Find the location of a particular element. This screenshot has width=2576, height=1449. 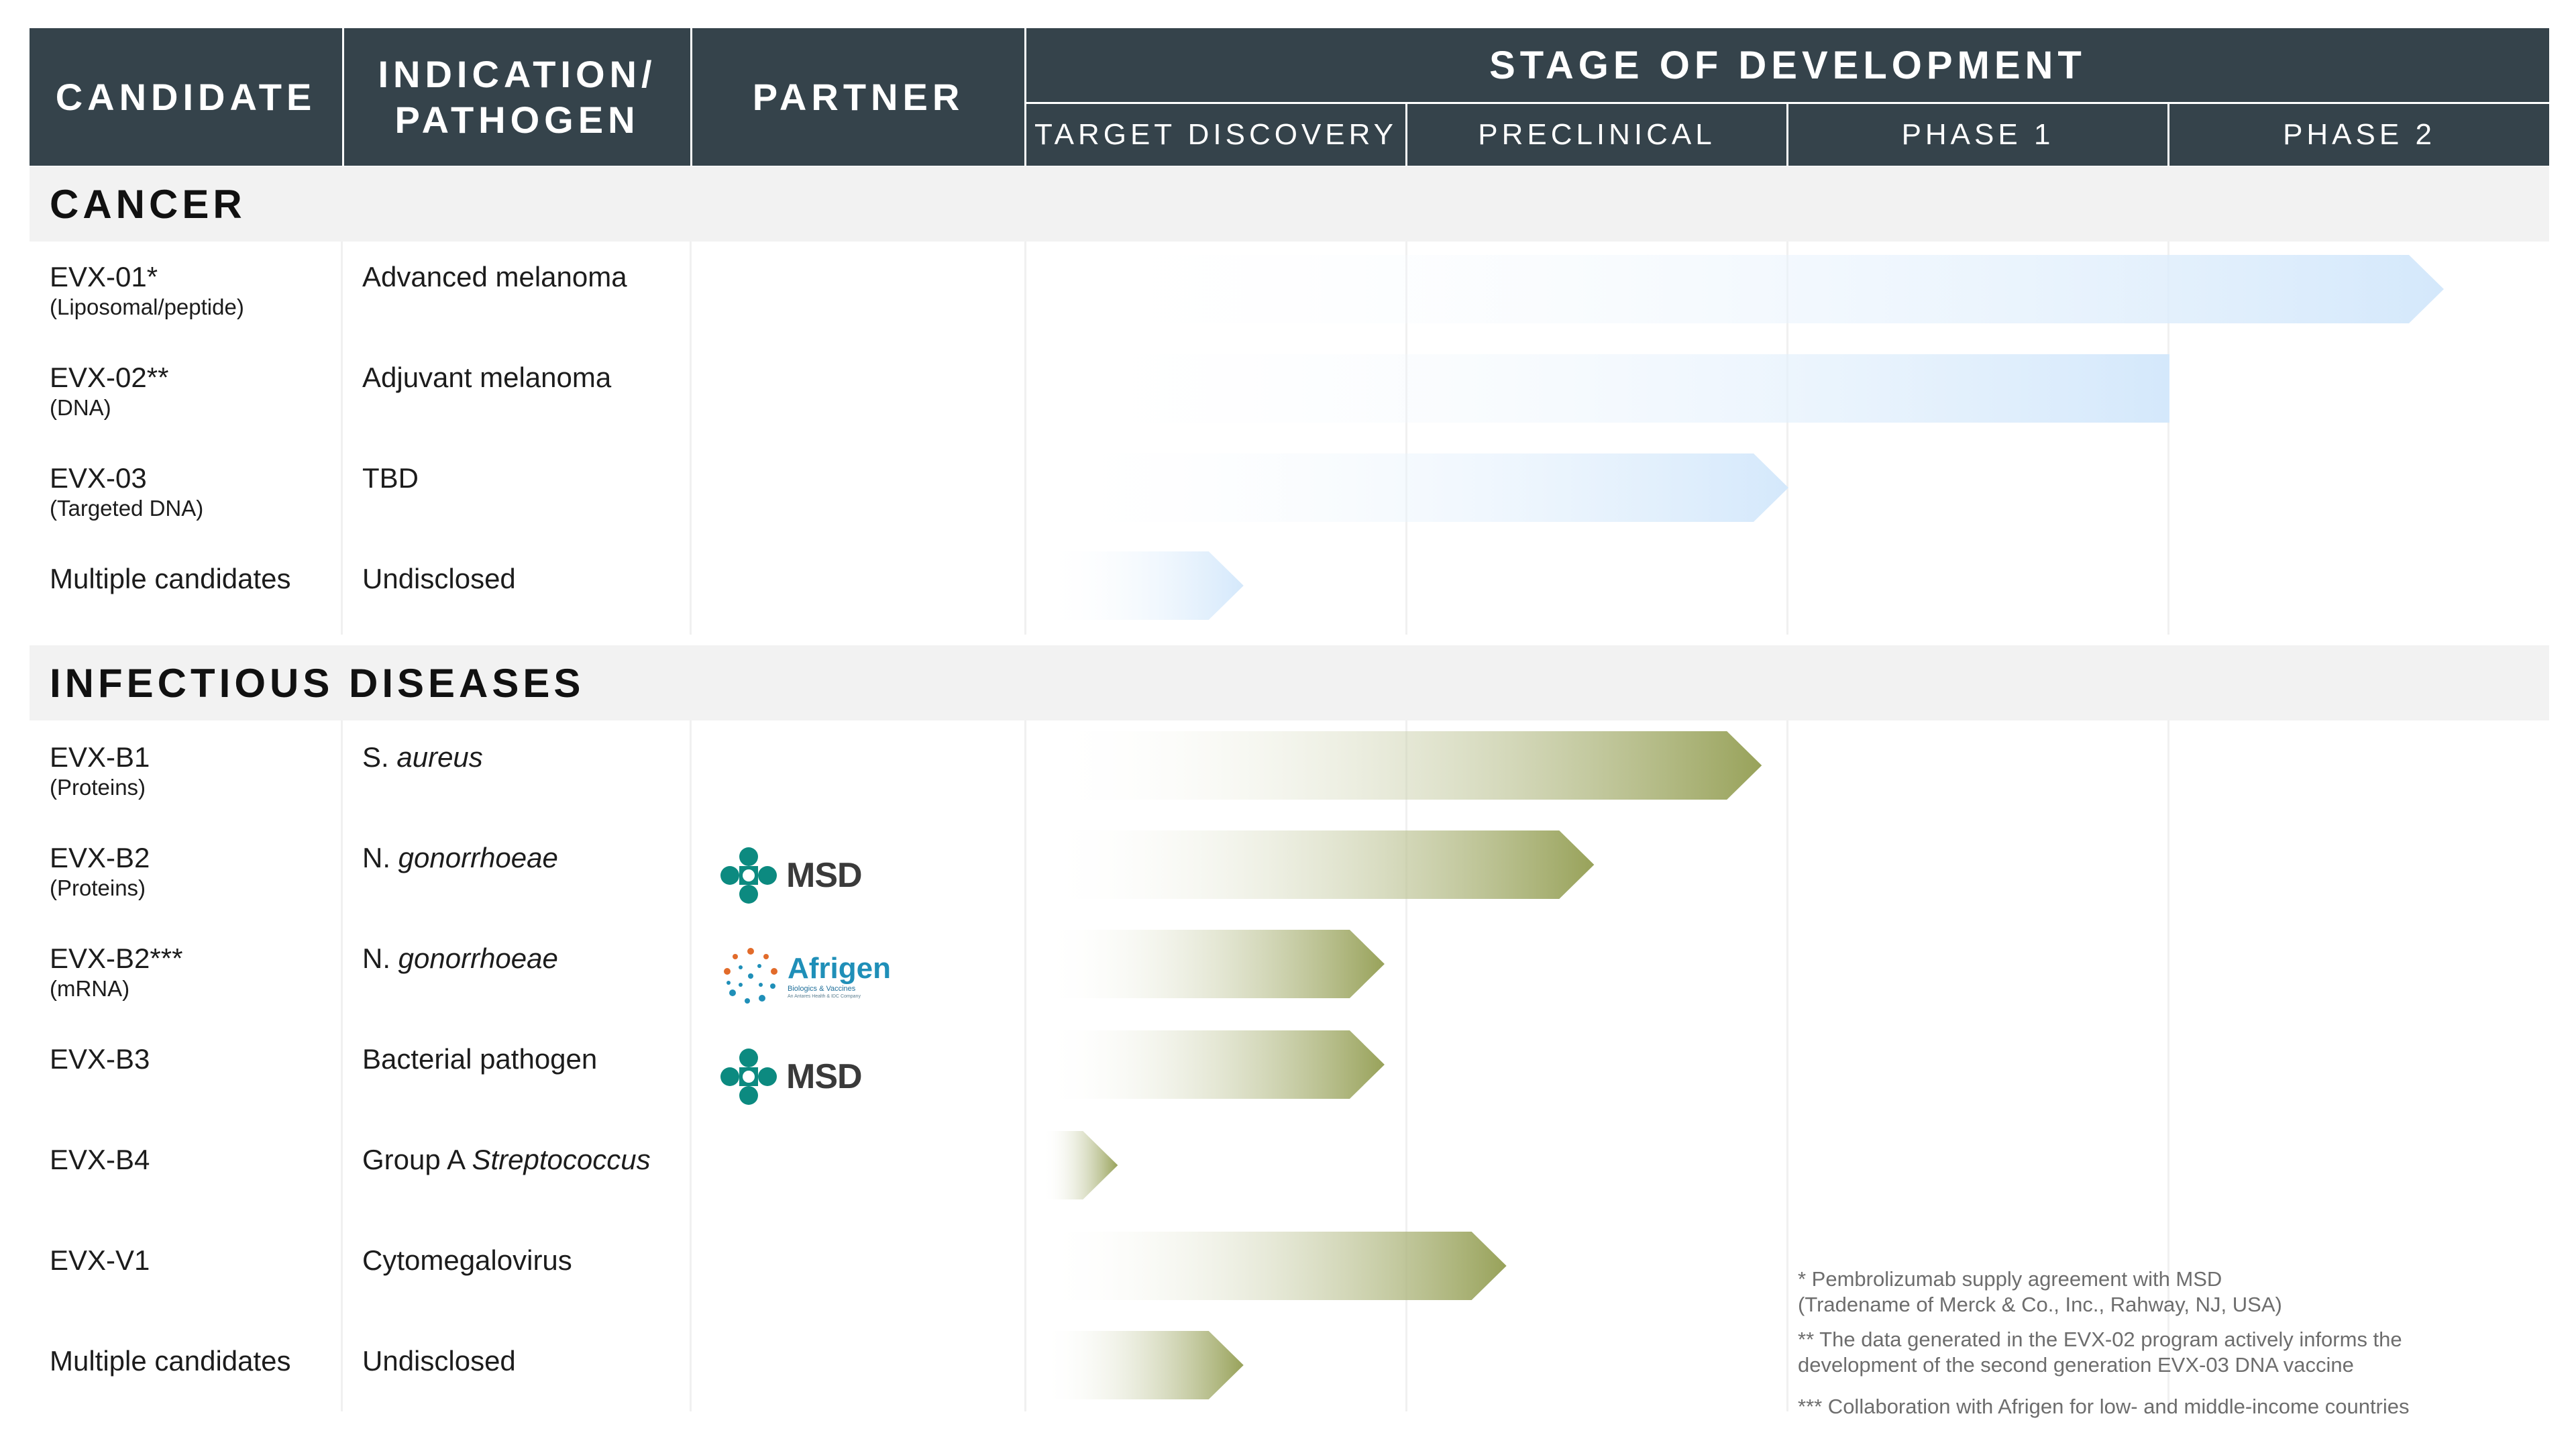

stage-bar-evx-b4 is located at coordinates (1080, 1165).